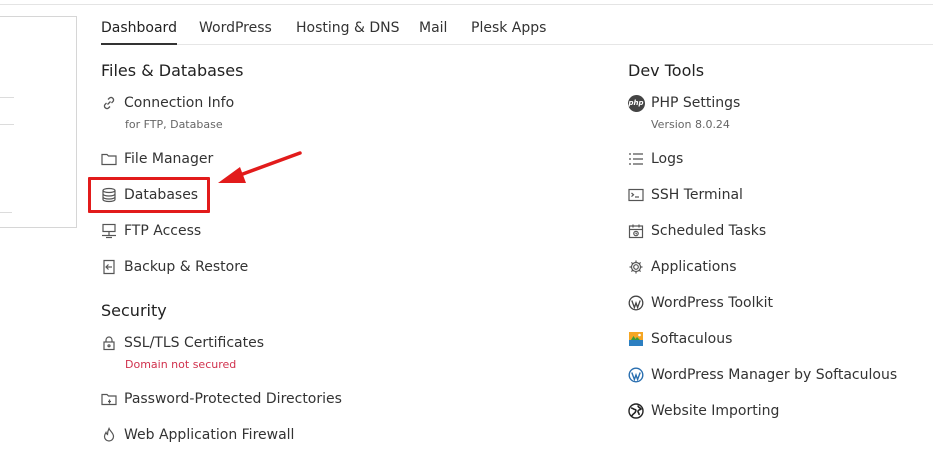  I want to click on php-icon-text: php, so click(636, 103).